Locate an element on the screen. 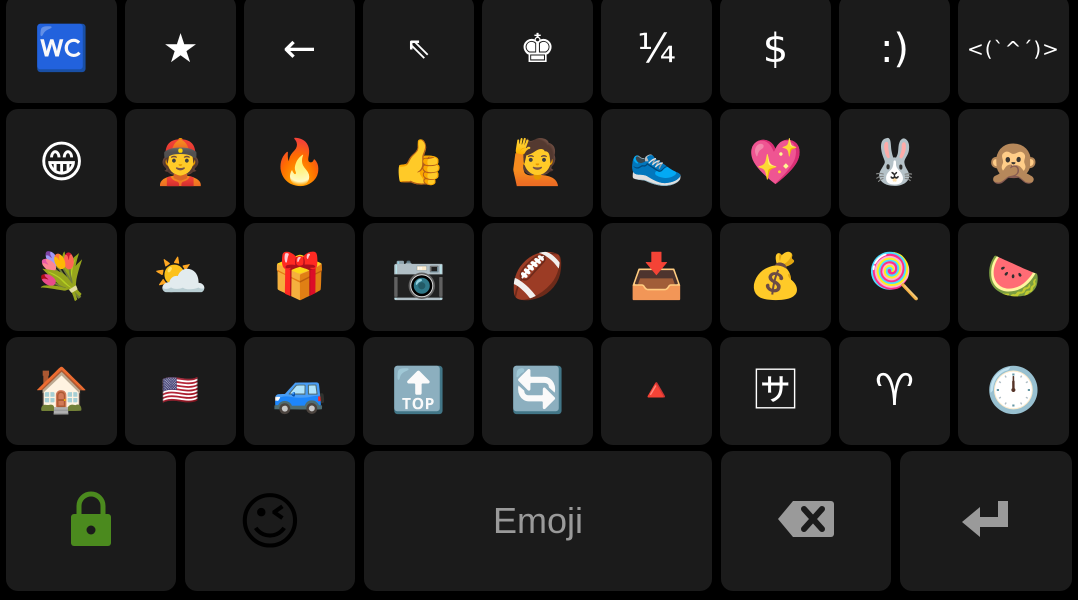 This screenshot has height=600, width=1078. space-key: Emoji is located at coordinates (538, 521).